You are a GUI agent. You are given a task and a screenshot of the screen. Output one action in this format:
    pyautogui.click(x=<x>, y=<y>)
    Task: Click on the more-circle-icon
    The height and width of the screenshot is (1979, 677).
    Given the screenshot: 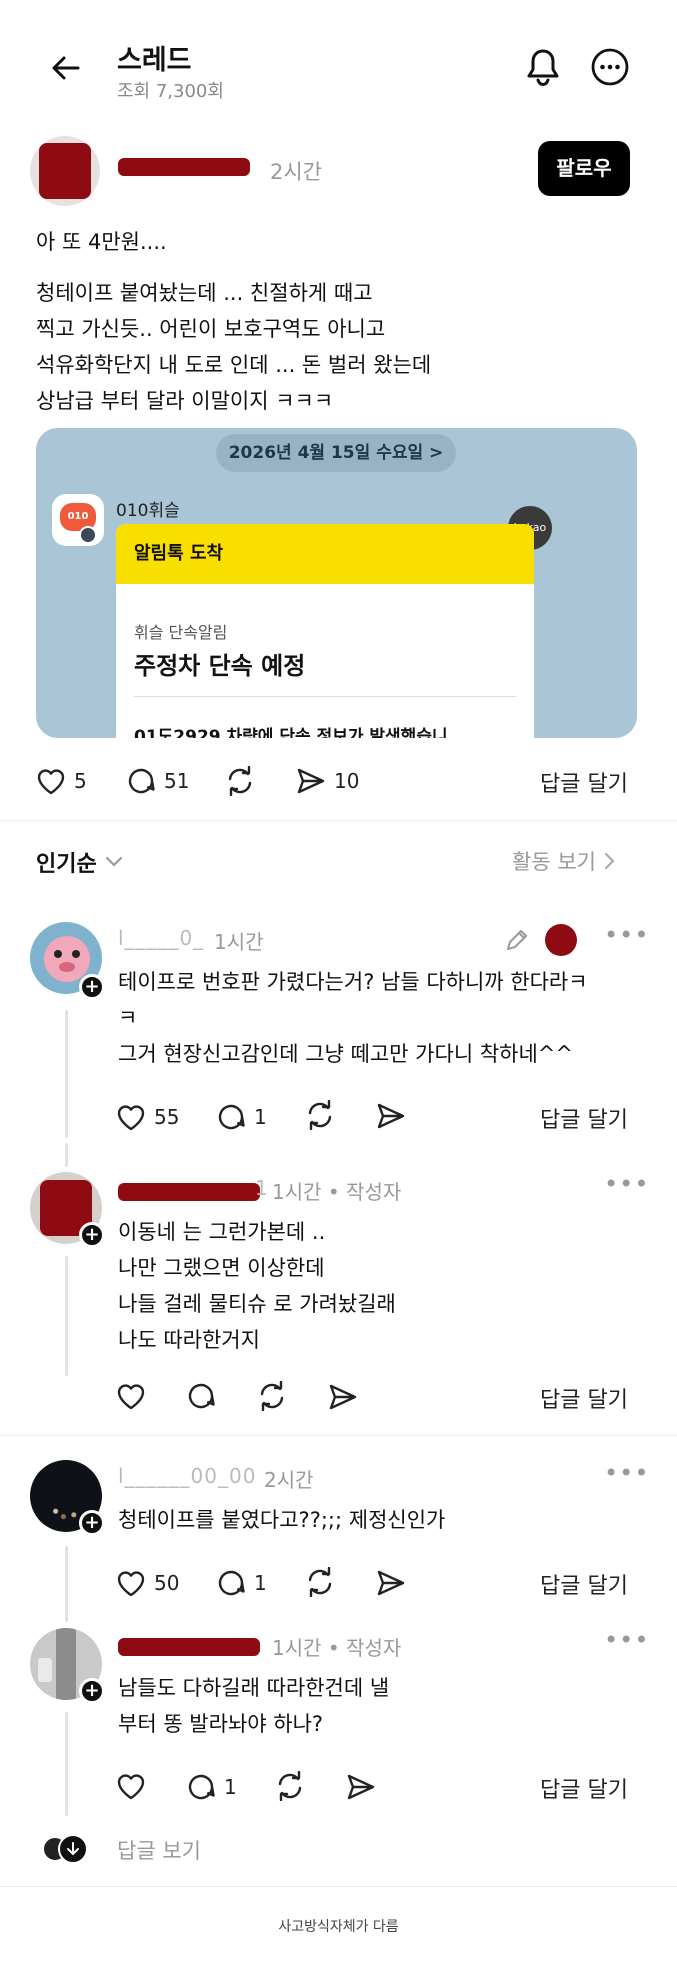 What is the action you would take?
    pyautogui.click(x=610, y=67)
    